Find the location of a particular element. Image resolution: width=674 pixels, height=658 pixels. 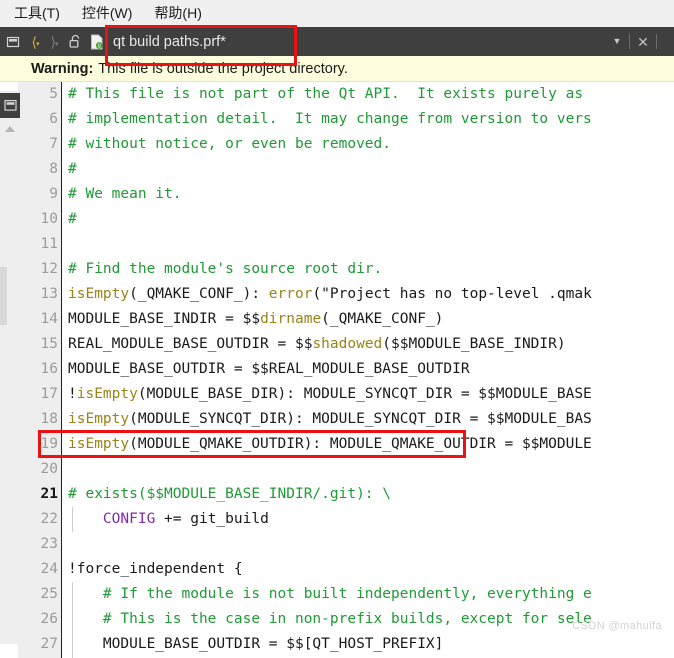

code-token: ("Project has no top-level .qmak is located at coordinates (452, 294).